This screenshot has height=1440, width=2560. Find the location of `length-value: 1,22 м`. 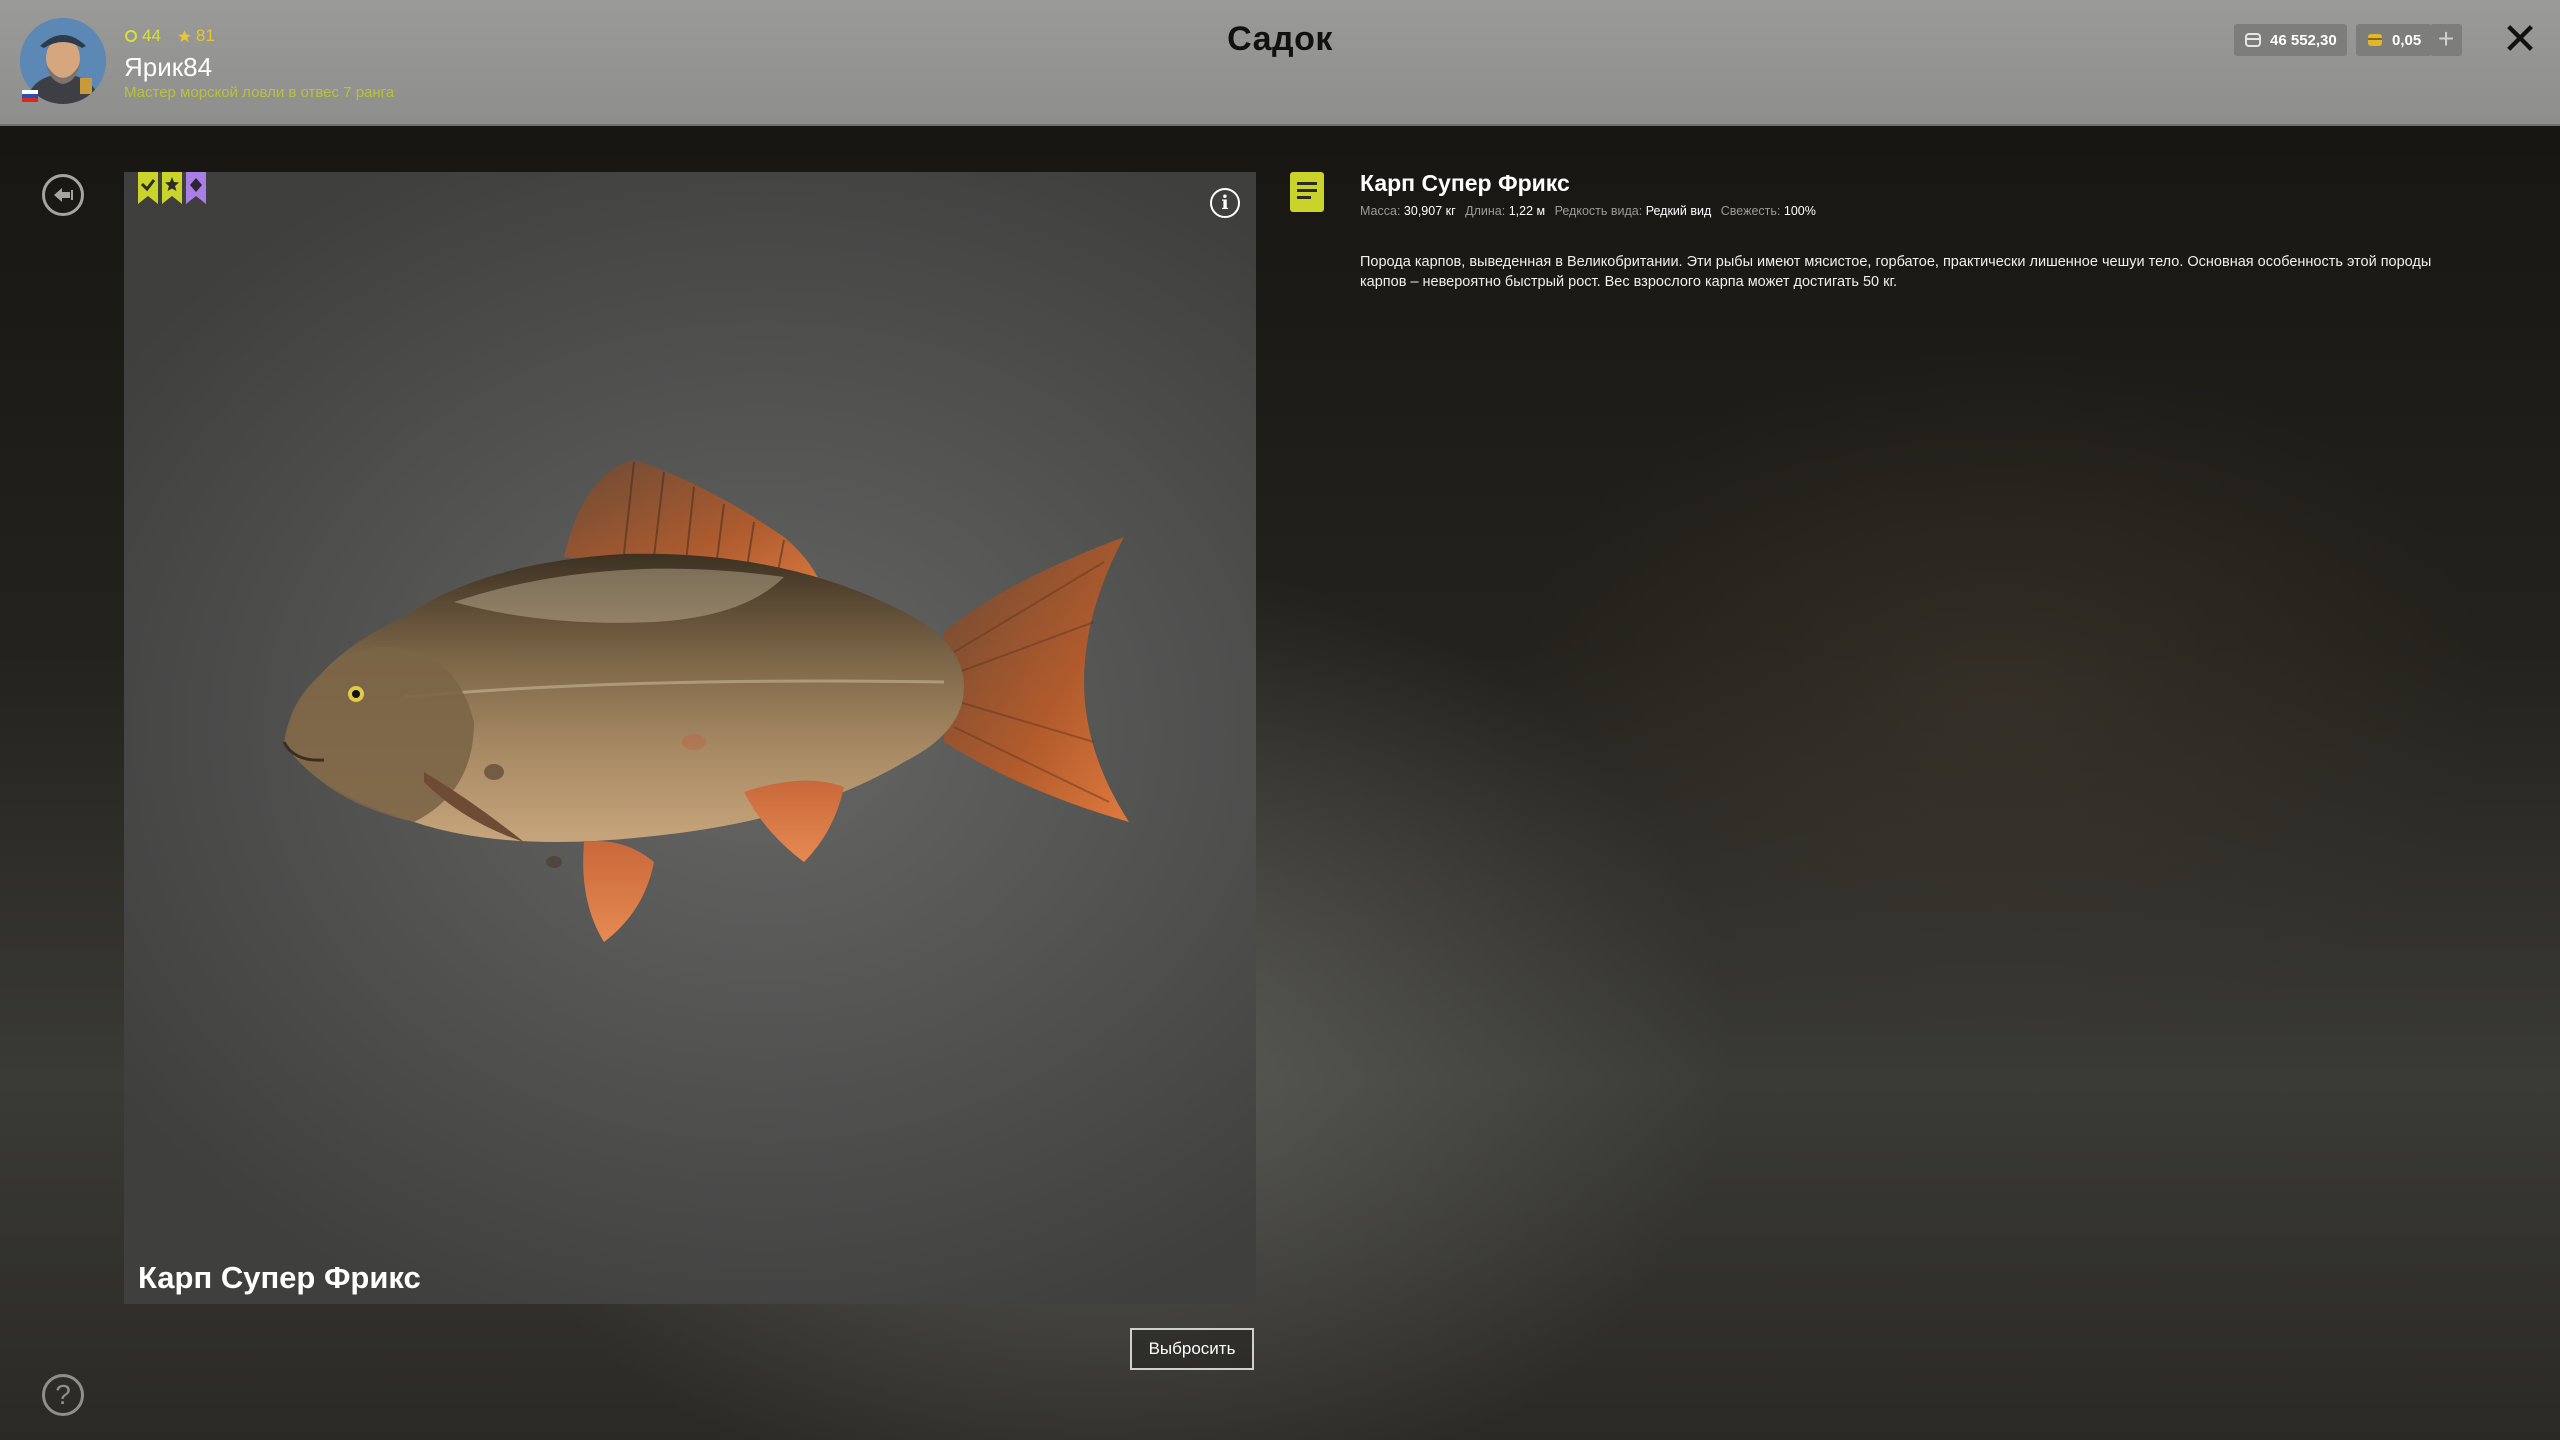

length-value: 1,22 м is located at coordinates (1527, 211).